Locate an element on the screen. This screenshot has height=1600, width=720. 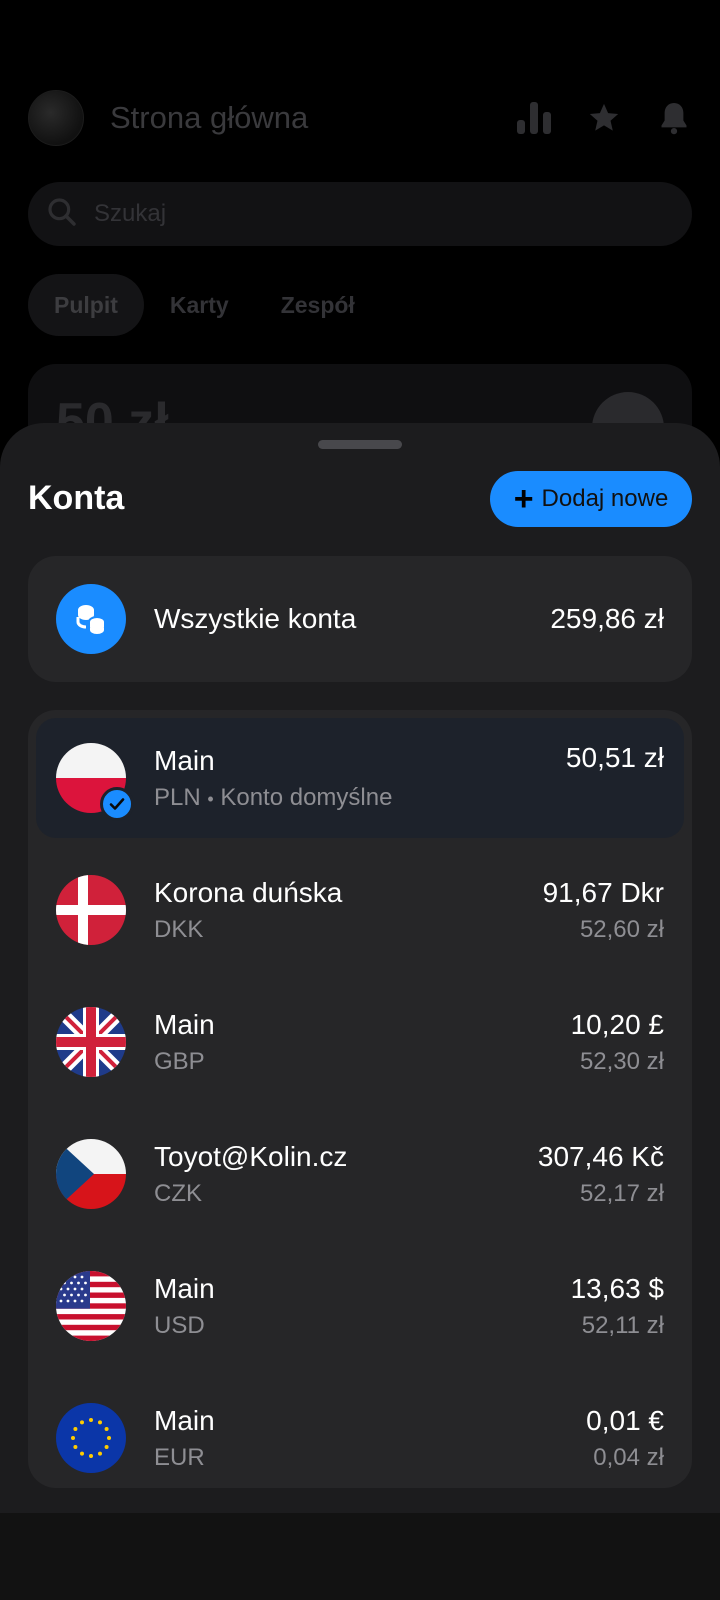
account-converted: 52,30 zł is located at coordinates (621, 1061).